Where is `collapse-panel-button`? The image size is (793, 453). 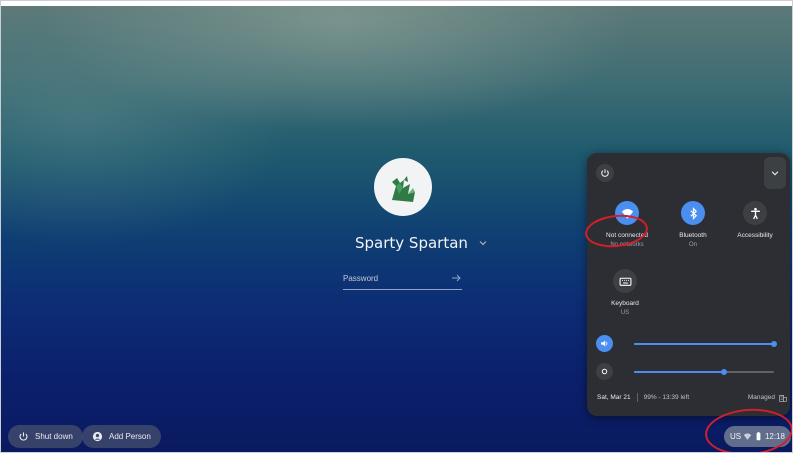
collapse-panel-button is located at coordinates (775, 173).